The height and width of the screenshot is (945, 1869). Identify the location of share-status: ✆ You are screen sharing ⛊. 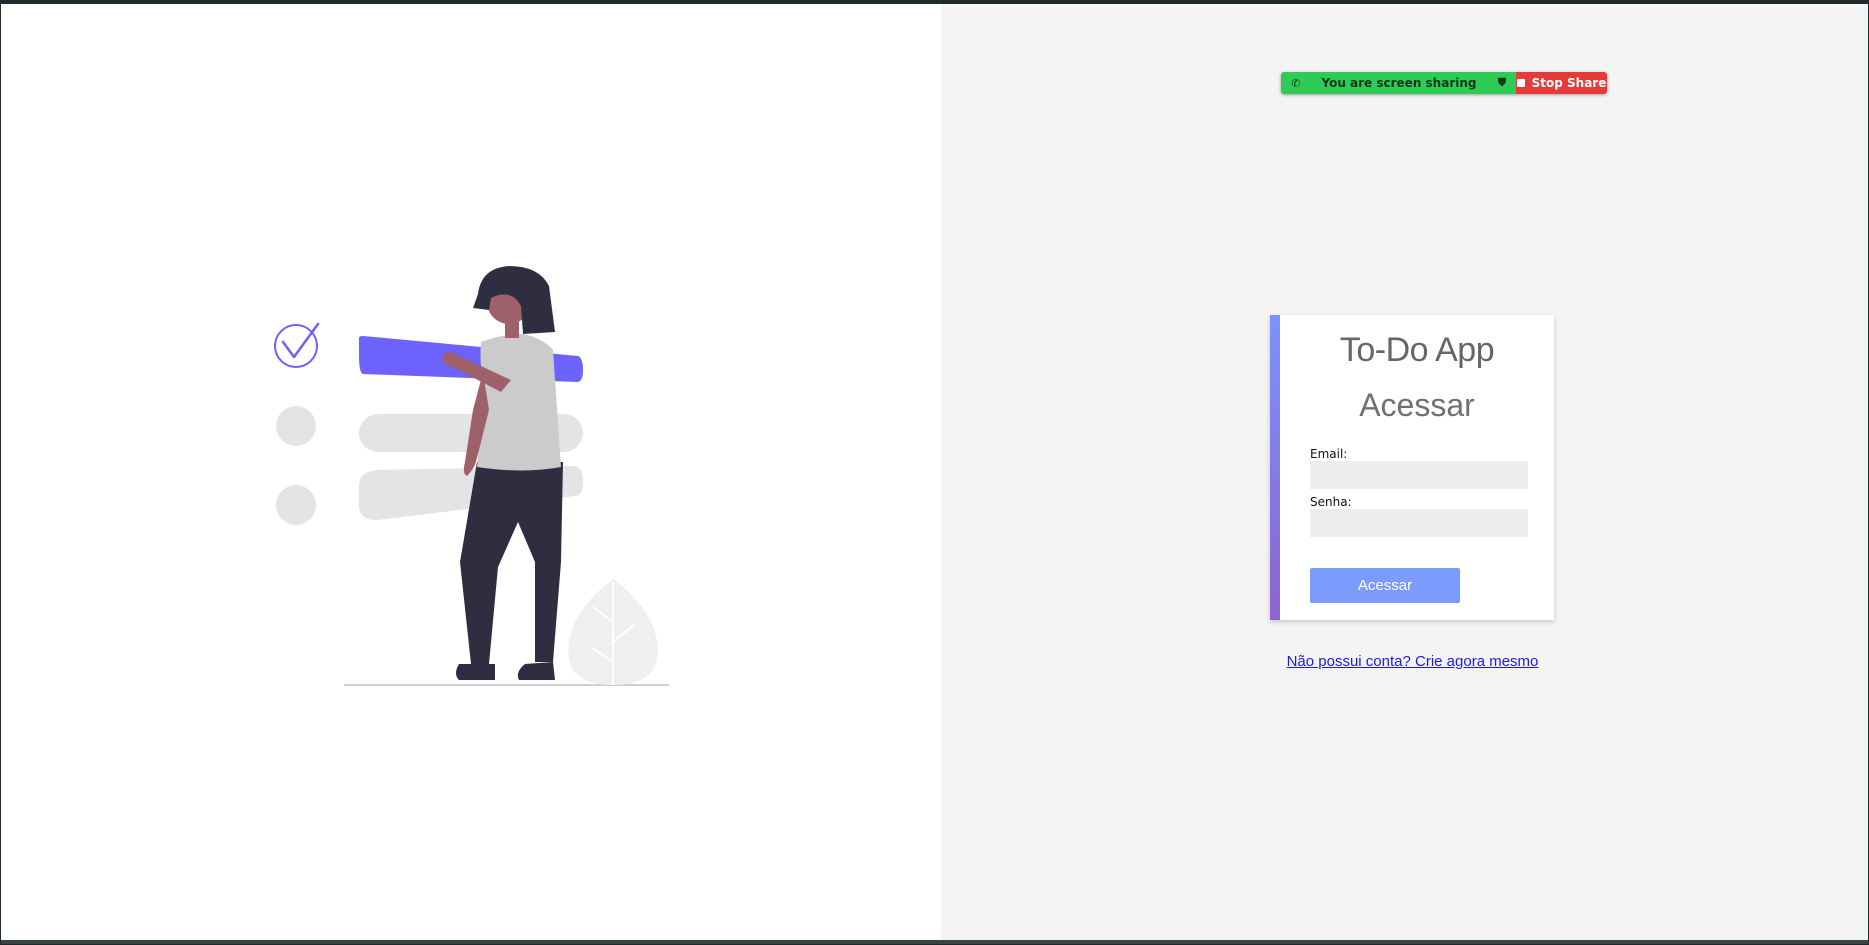
(1398, 83).